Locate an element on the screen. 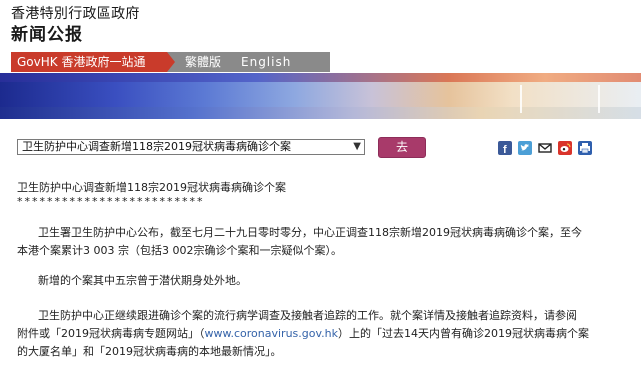 This screenshot has width=641, height=370. article-select-value: 卫生防护中心调查新增118宗2019冠状病毒病确诊个案 is located at coordinates (156, 146).